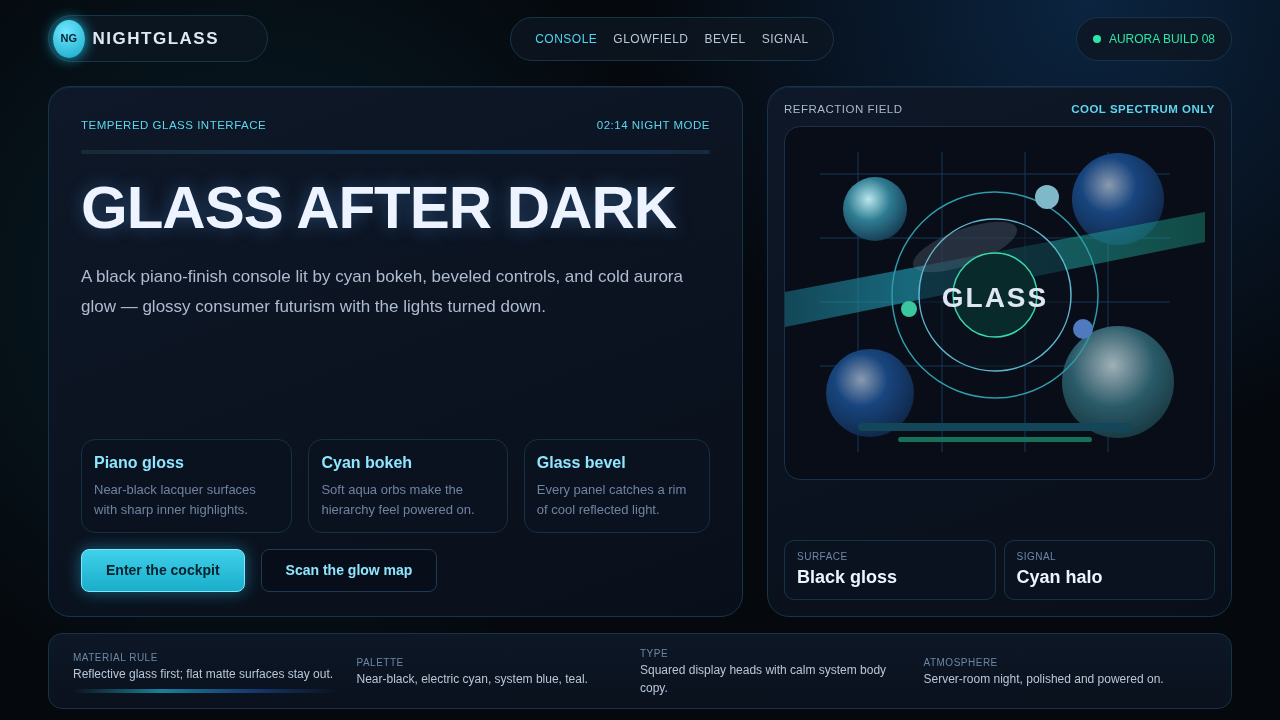 The image size is (1280, 720). What do you see at coordinates (382, 292) in the screenshot?
I see `hero-description: A black piano-finish console lit by cyan bokeh, beveled controls, and cold aurora glow — glossy consumer futurism with the lights turned down.` at bounding box center [382, 292].